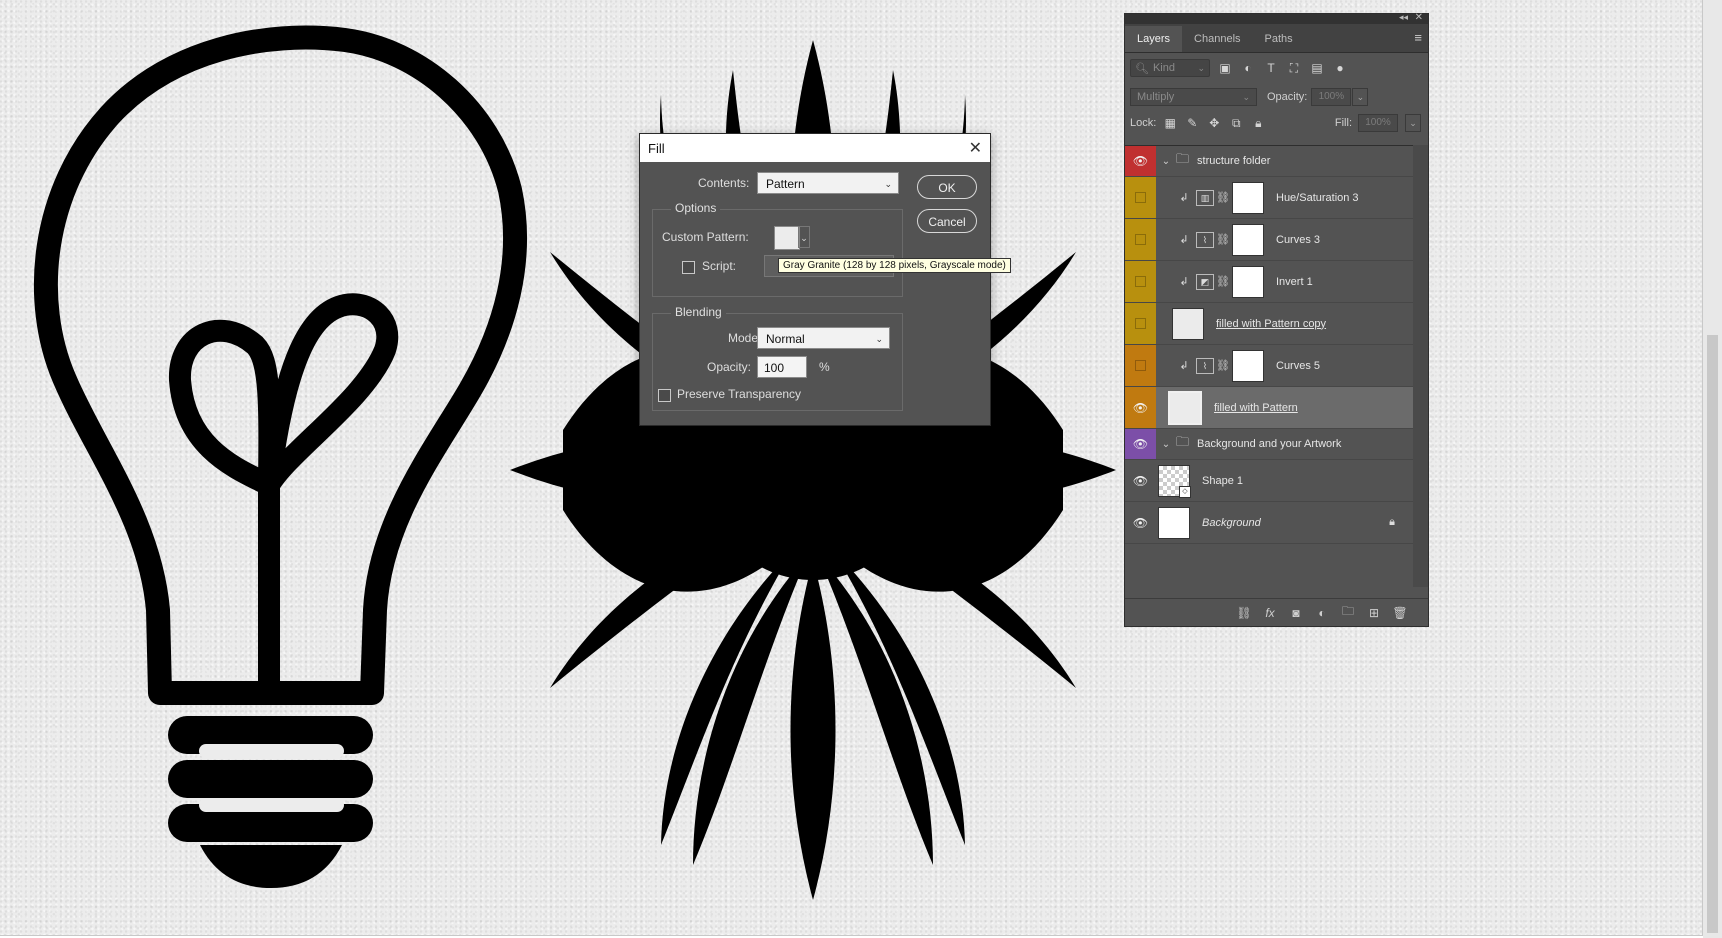  Describe the element at coordinates (1258, 123) in the screenshot. I see `lock-all-icon: 🔒︎` at that location.